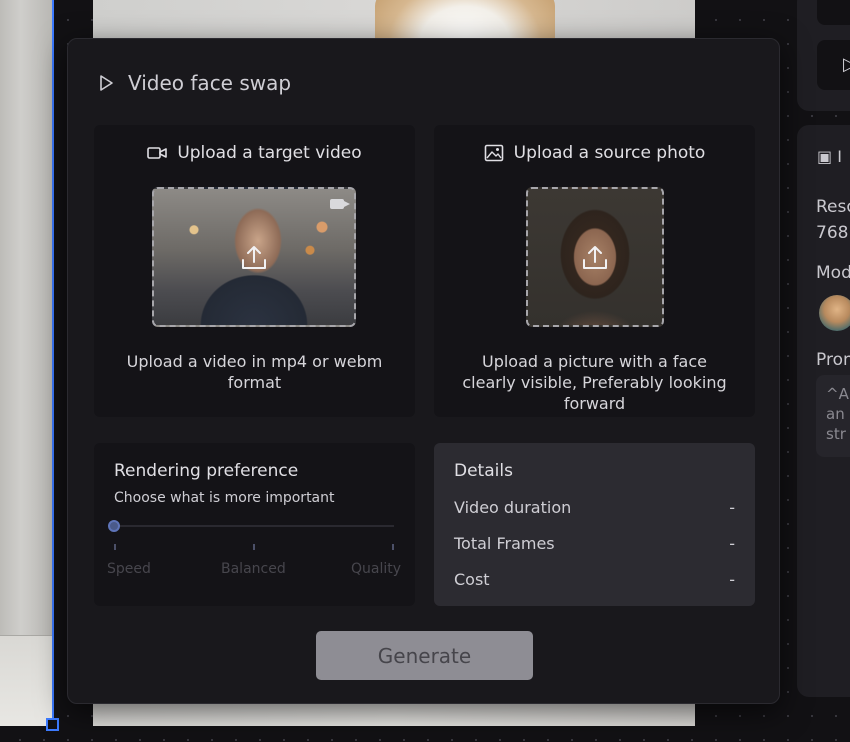 The image size is (850, 742). What do you see at coordinates (836, 434) in the screenshot?
I see `prompt-line: str` at bounding box center [836, 434].